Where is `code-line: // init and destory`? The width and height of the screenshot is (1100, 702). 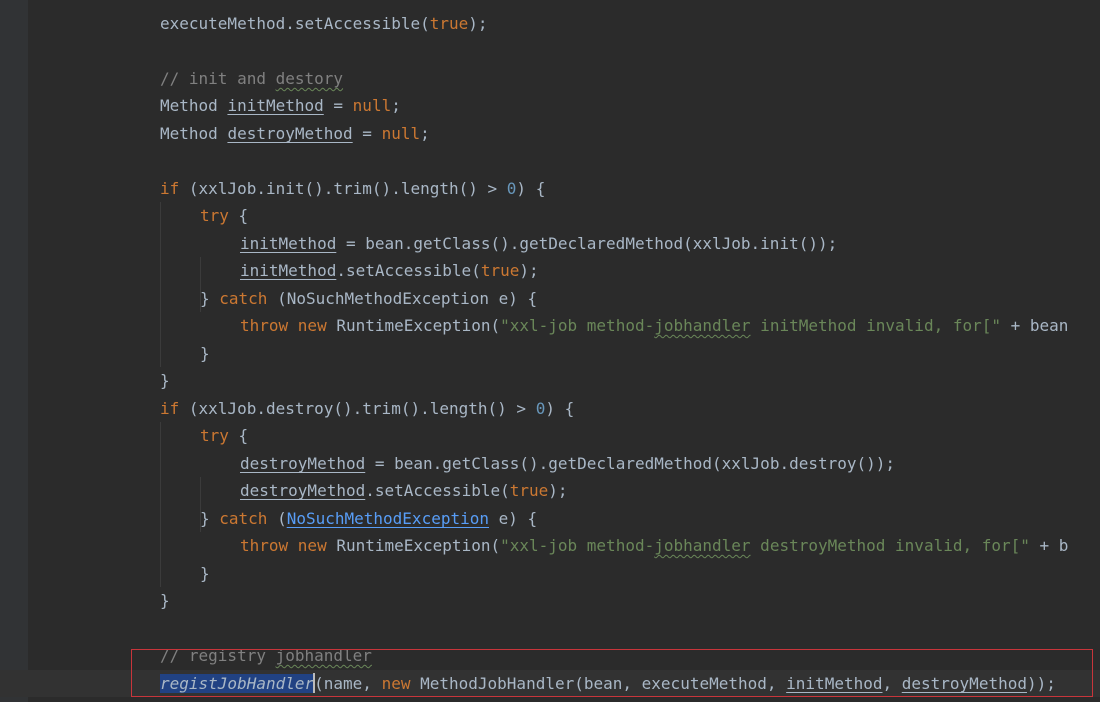
code-line: // init and destory is located at coordinates (550, 78).